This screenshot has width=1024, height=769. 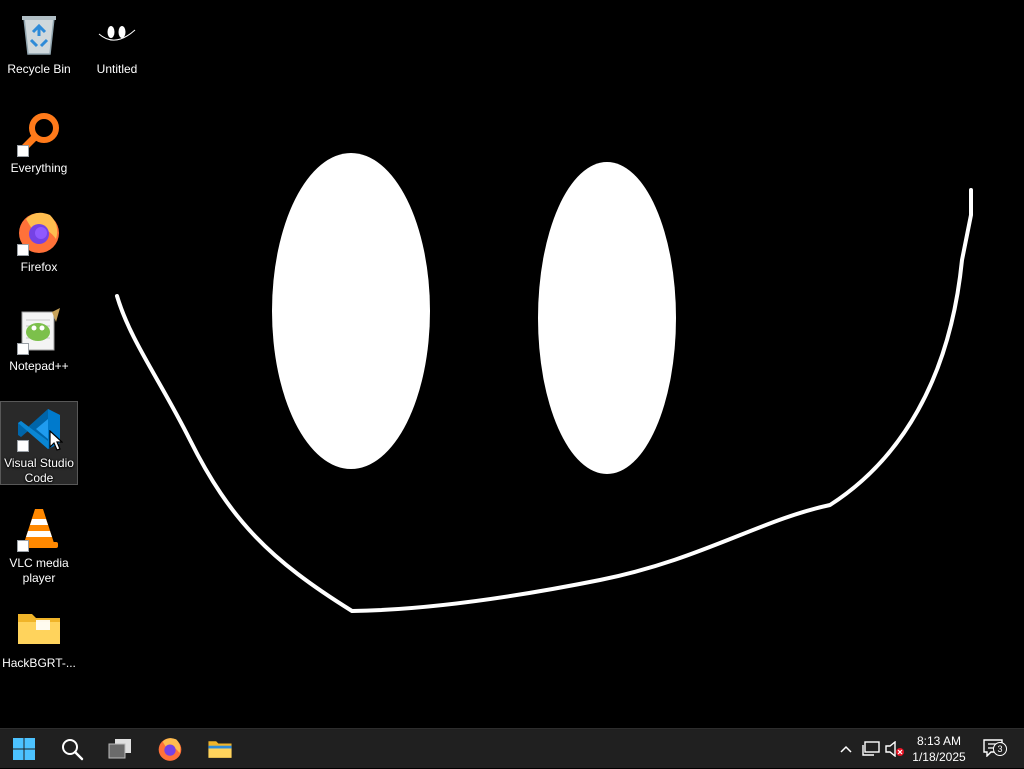 What do you see at coordinates (39, 331) in the screenshot?
I see `notepad-plus-plus-icon` at bounding box center [39, 331].